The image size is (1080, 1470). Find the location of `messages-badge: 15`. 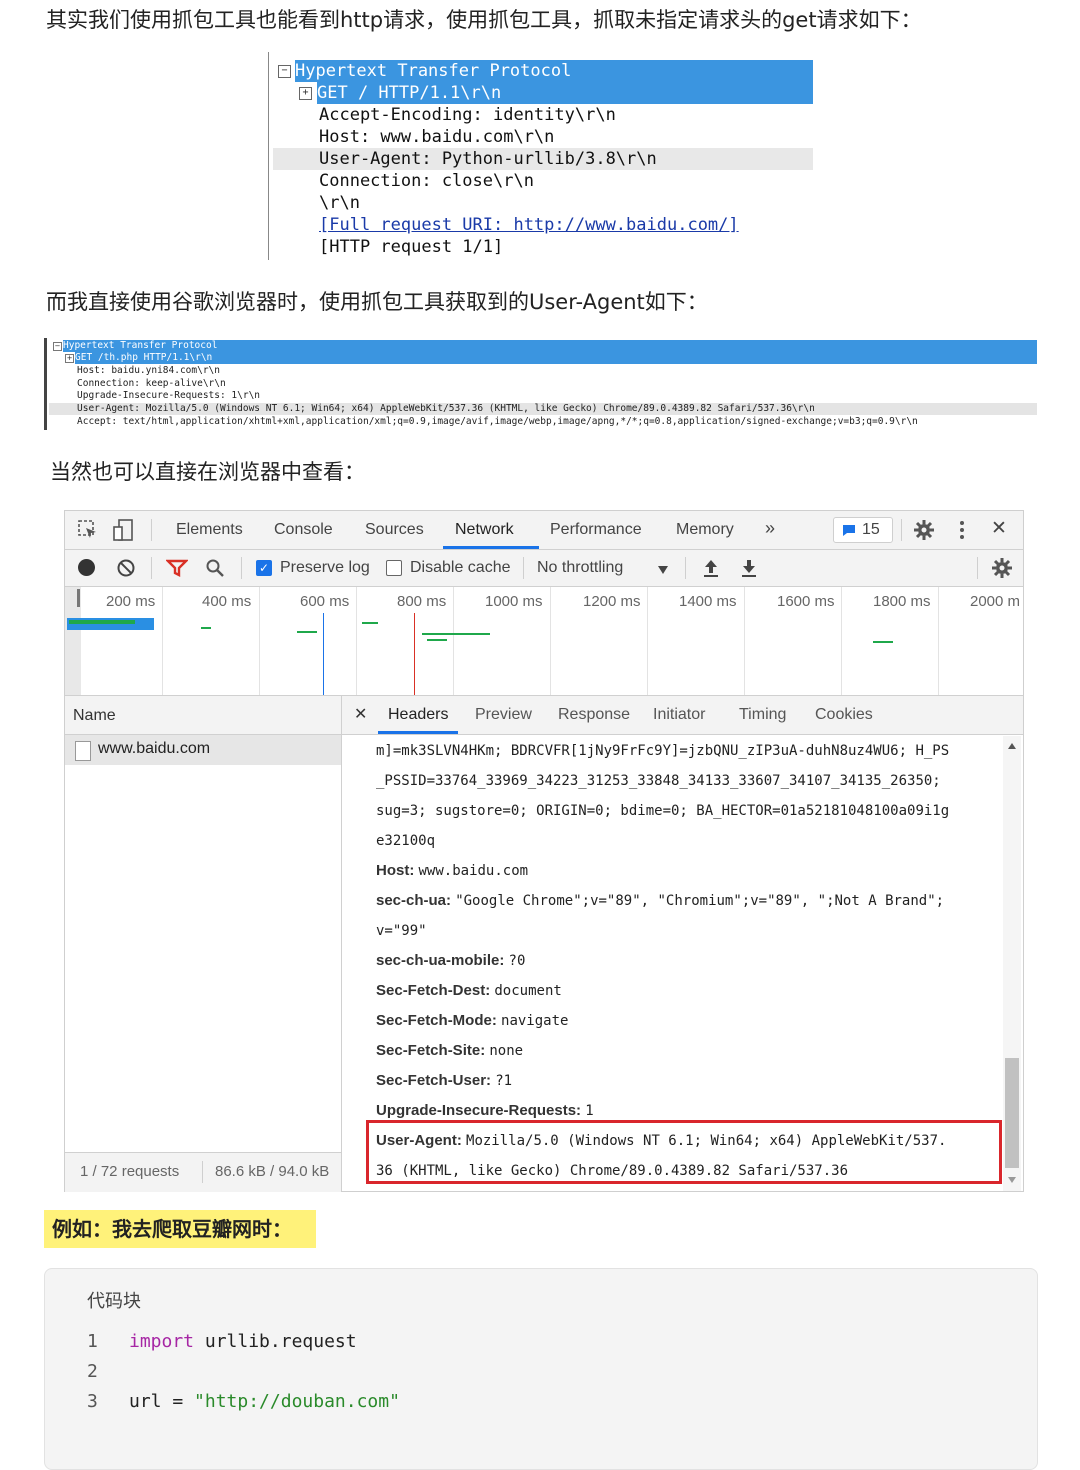

messages-badge: 15 is located at coordinates (863, 530).